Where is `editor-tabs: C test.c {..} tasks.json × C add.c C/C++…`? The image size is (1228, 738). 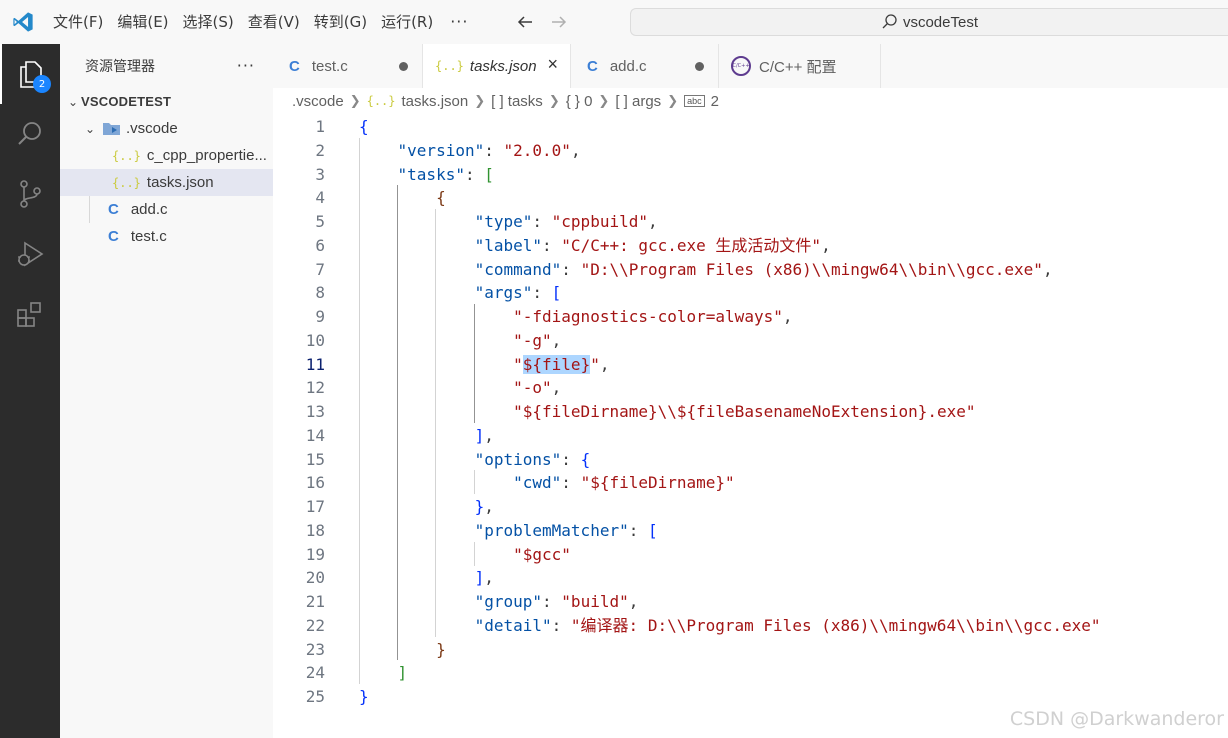 editor-tabs: C test.c {..} tasks.json × C add.c C/C++… is located at coordinates (750, 66).